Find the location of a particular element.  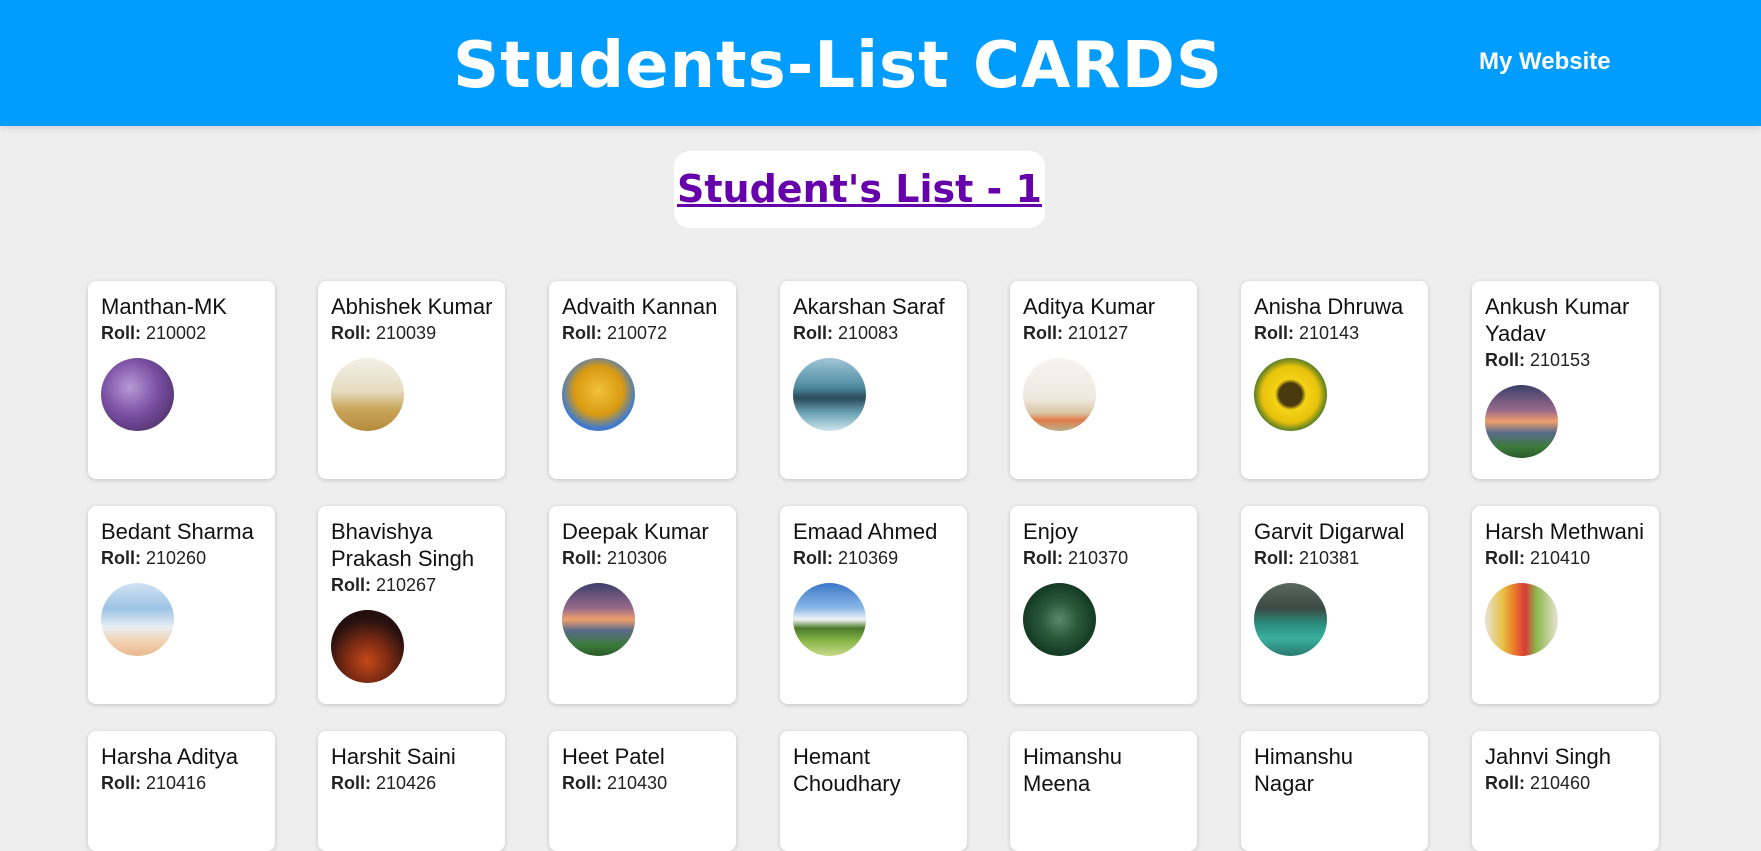

student-name: Manthan-MK is located at coordinates (164, 306).